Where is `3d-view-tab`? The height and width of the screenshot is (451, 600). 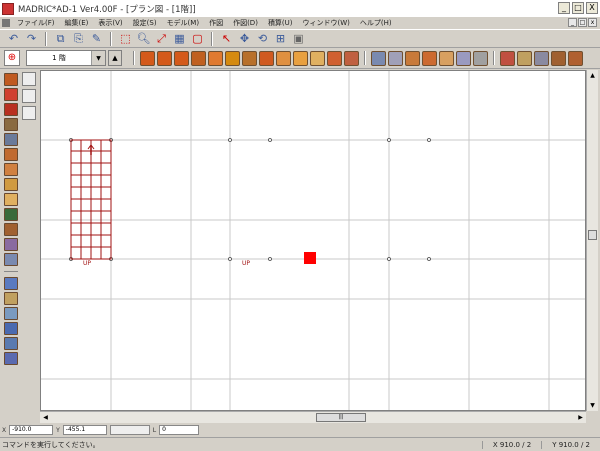
3d-view-tab is located at coordinates (29, 113).